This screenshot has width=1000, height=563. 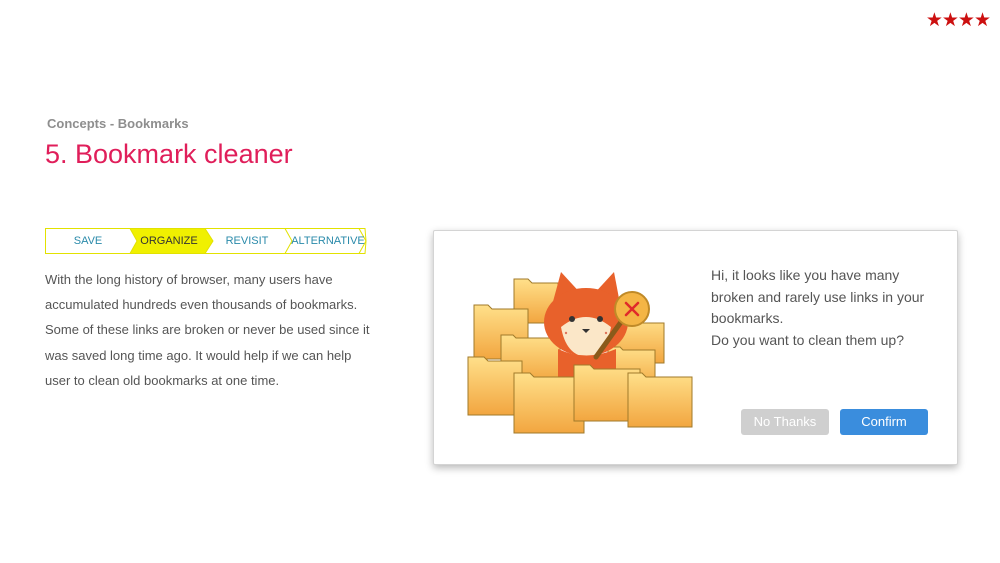 I want to click on process-steps: SAVE ORGANIZE REVISIT ALTERNATIVE, so click(x=206, y=241).